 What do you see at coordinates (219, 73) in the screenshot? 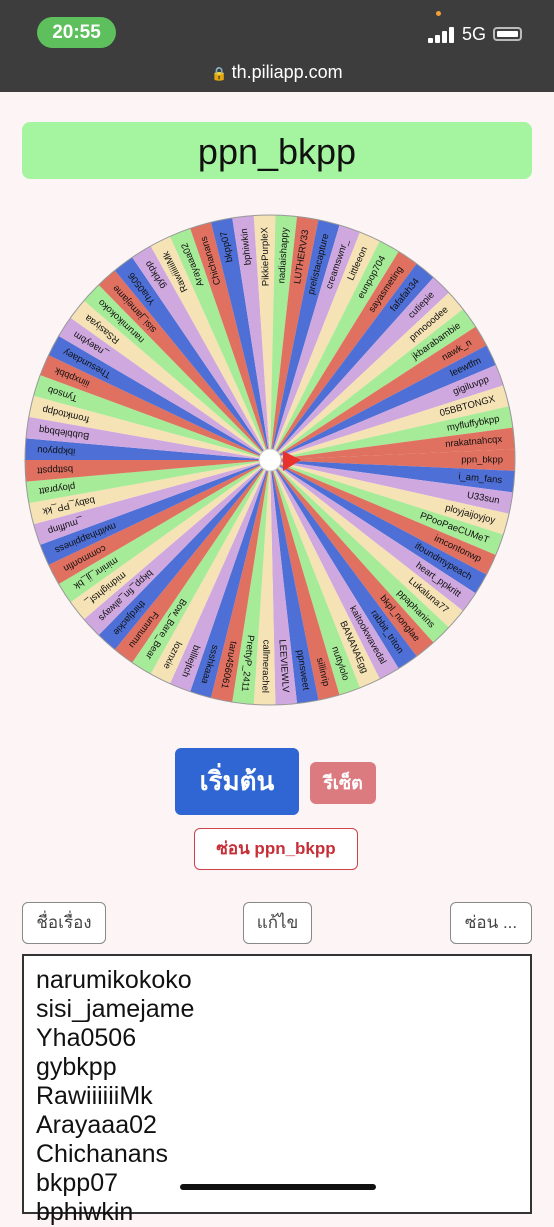
I see `lock-icon: 🔒` at bounding box center [219, 73].